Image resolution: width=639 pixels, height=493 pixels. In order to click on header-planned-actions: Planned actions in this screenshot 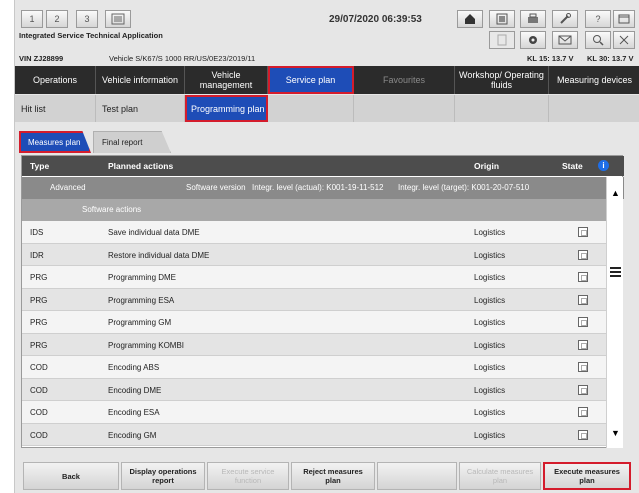, I will do `click(141, 166)`.